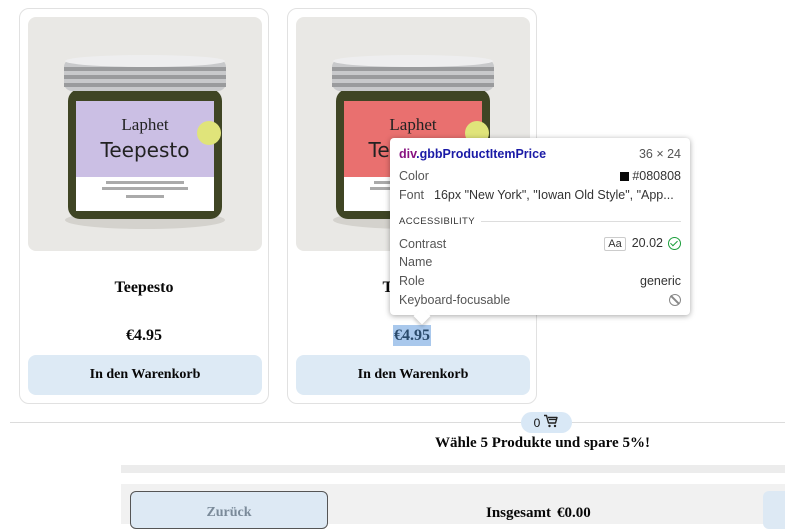 This screenshot has height=529, width=785. What do you see at coordinates (542, 443) in the screenshot?
I see `promo-text: Wähle 5 Produkte und spare 5%!` at bounding box center [542, 443].